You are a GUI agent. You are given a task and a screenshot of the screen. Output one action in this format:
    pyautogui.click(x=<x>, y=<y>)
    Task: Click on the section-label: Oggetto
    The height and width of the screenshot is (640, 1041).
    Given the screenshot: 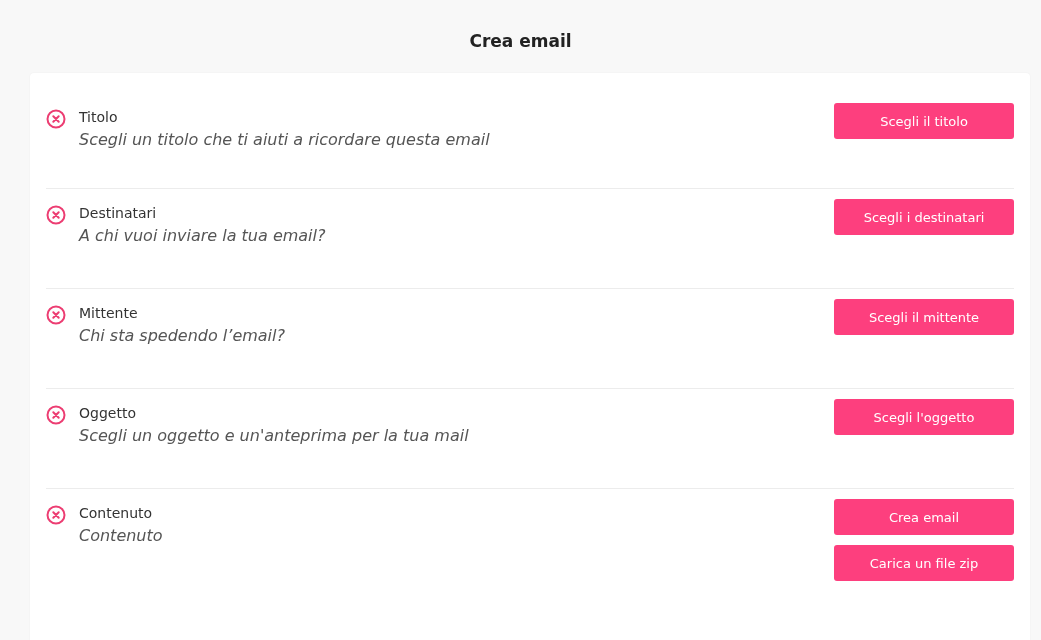 What is the action you would take?
    pyautogui.click(x=108, y=413)
    